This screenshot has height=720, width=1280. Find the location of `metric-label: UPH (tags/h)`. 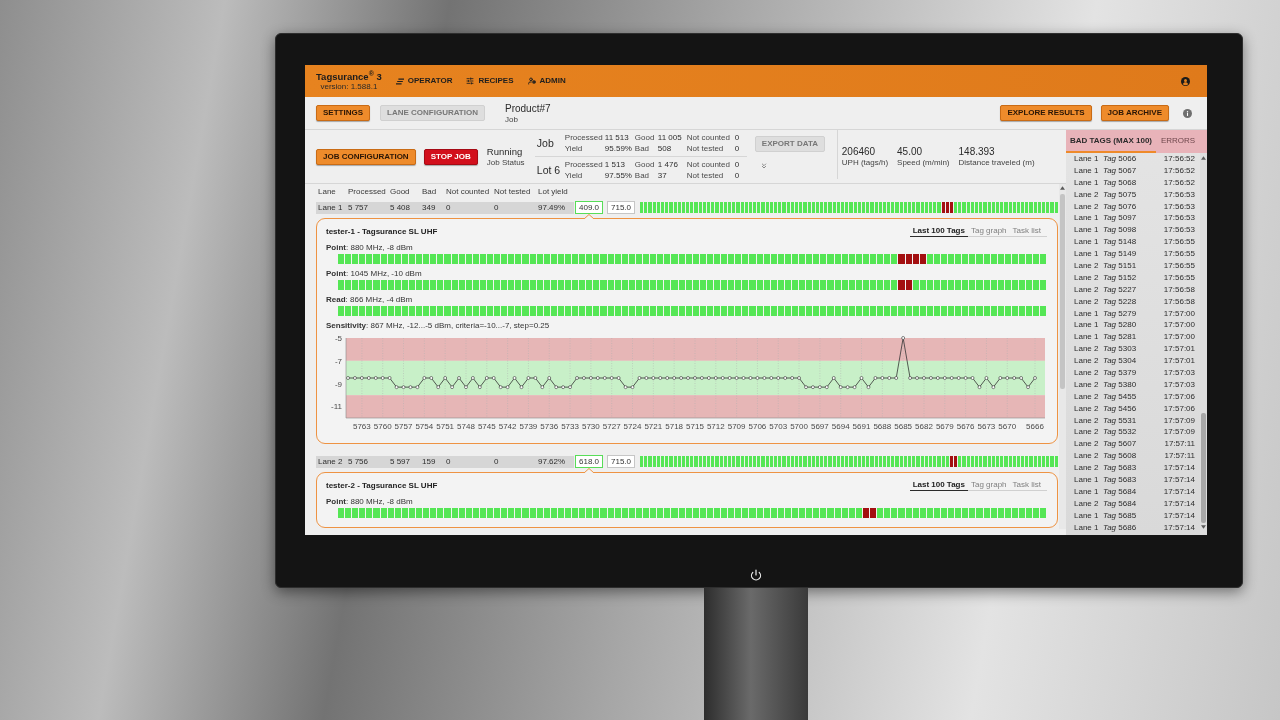

metric-label: UPH (tags/h) is located at coordinates (865, 162).